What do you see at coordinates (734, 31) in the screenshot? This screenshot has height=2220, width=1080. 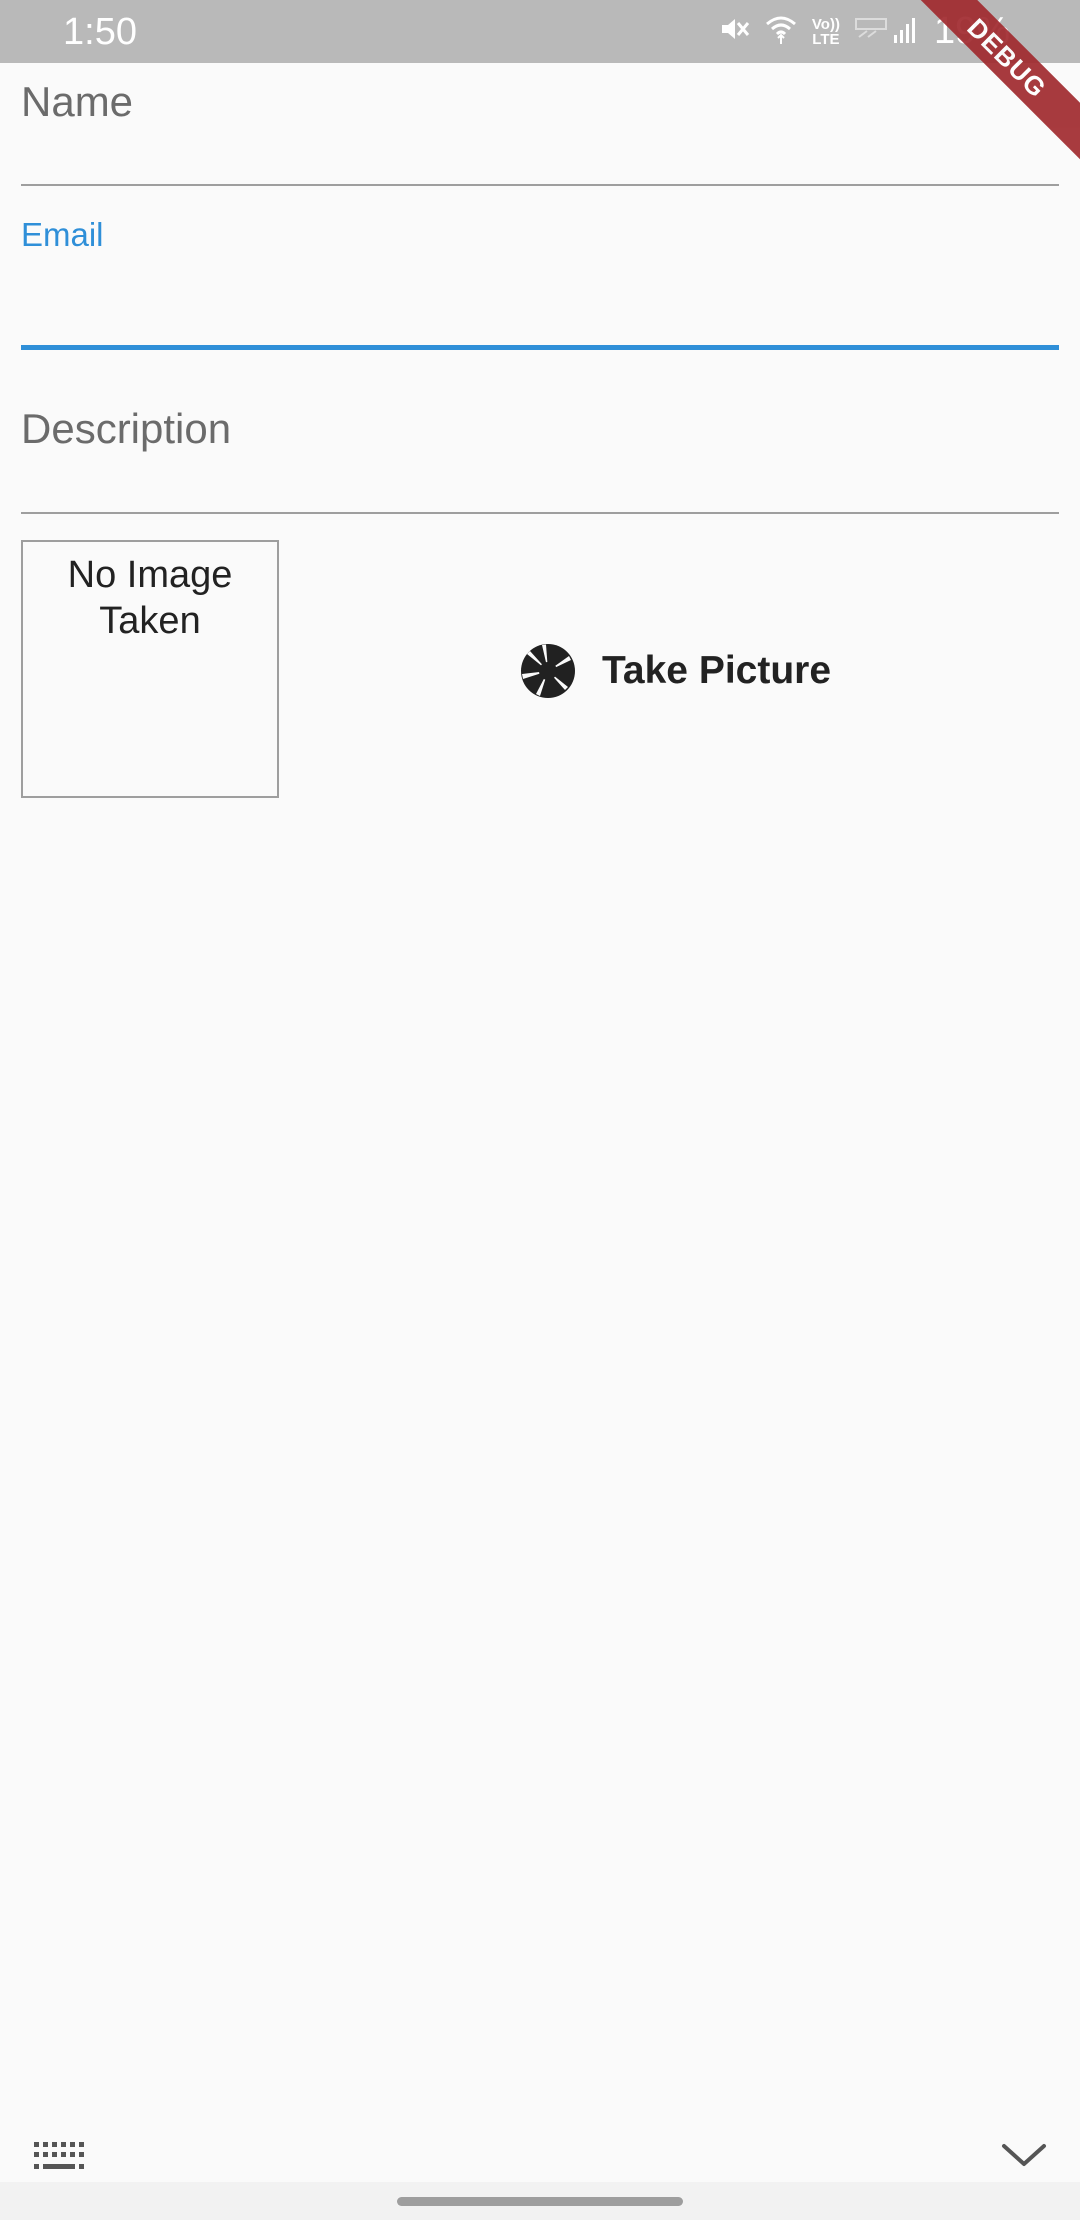 I see `mute-icon` at bounding box center [734, 31].